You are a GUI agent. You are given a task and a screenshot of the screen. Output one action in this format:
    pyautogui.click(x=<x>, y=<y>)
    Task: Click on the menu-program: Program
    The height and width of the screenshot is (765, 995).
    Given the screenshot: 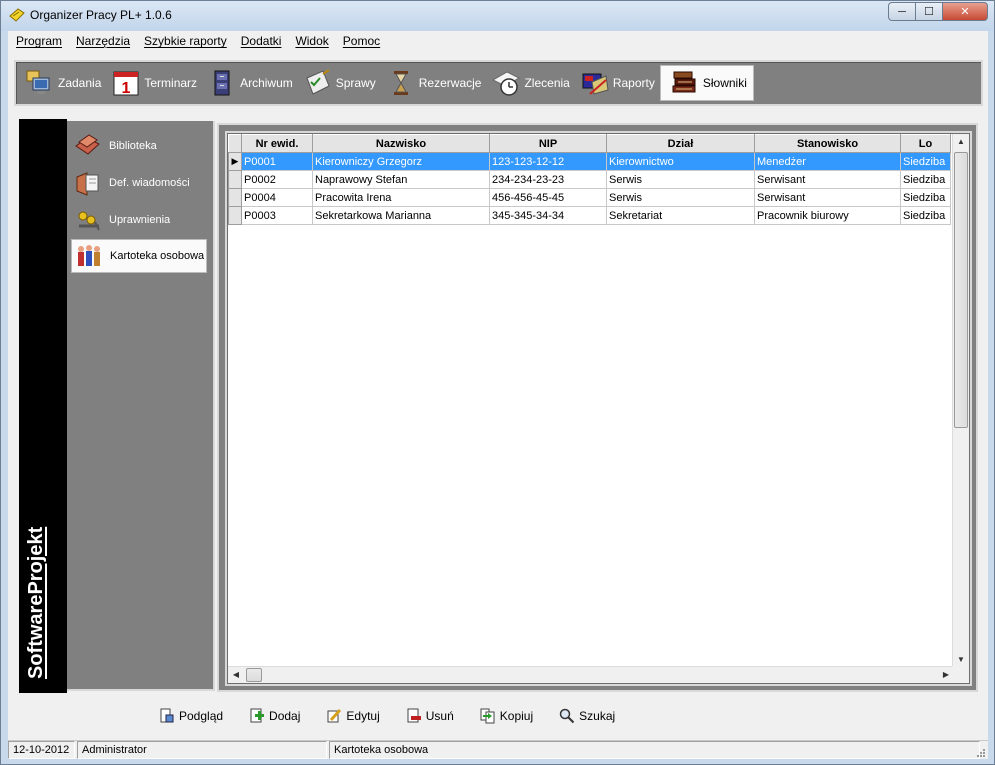 What is the action you would take?
    pyautogui.click(x=39, y=41)
    